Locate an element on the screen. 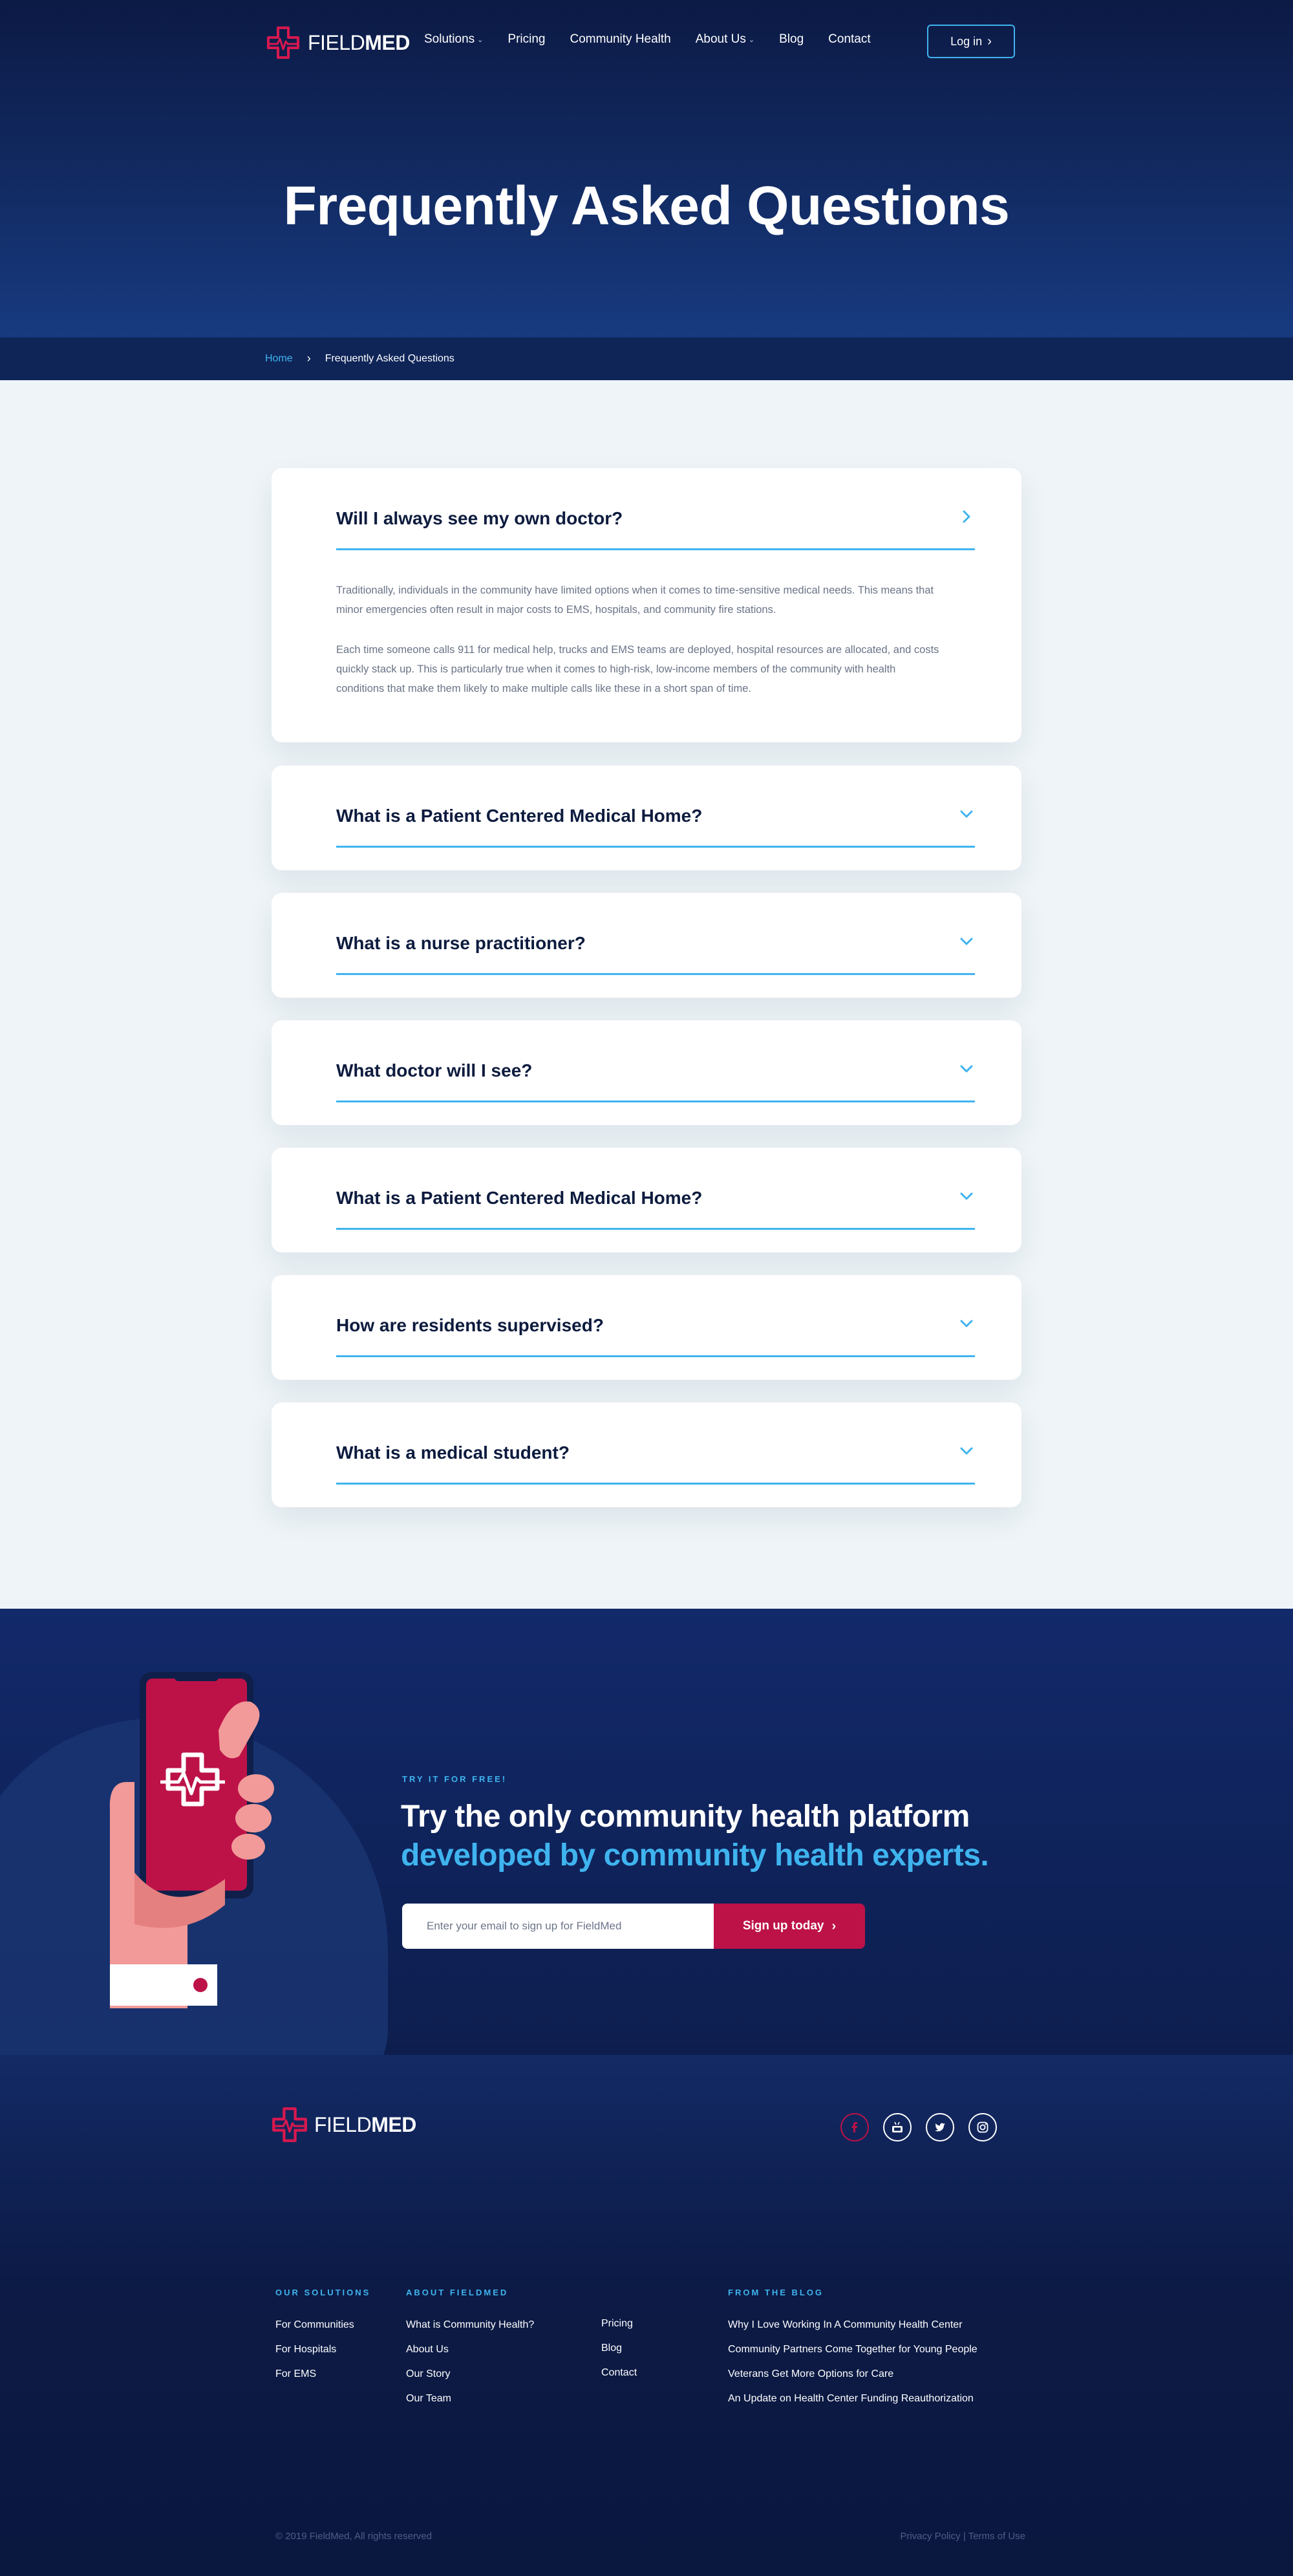 The width and height of the screenshot is (1293, 2576). facebook-icon is located at coordinates (854, 2127).